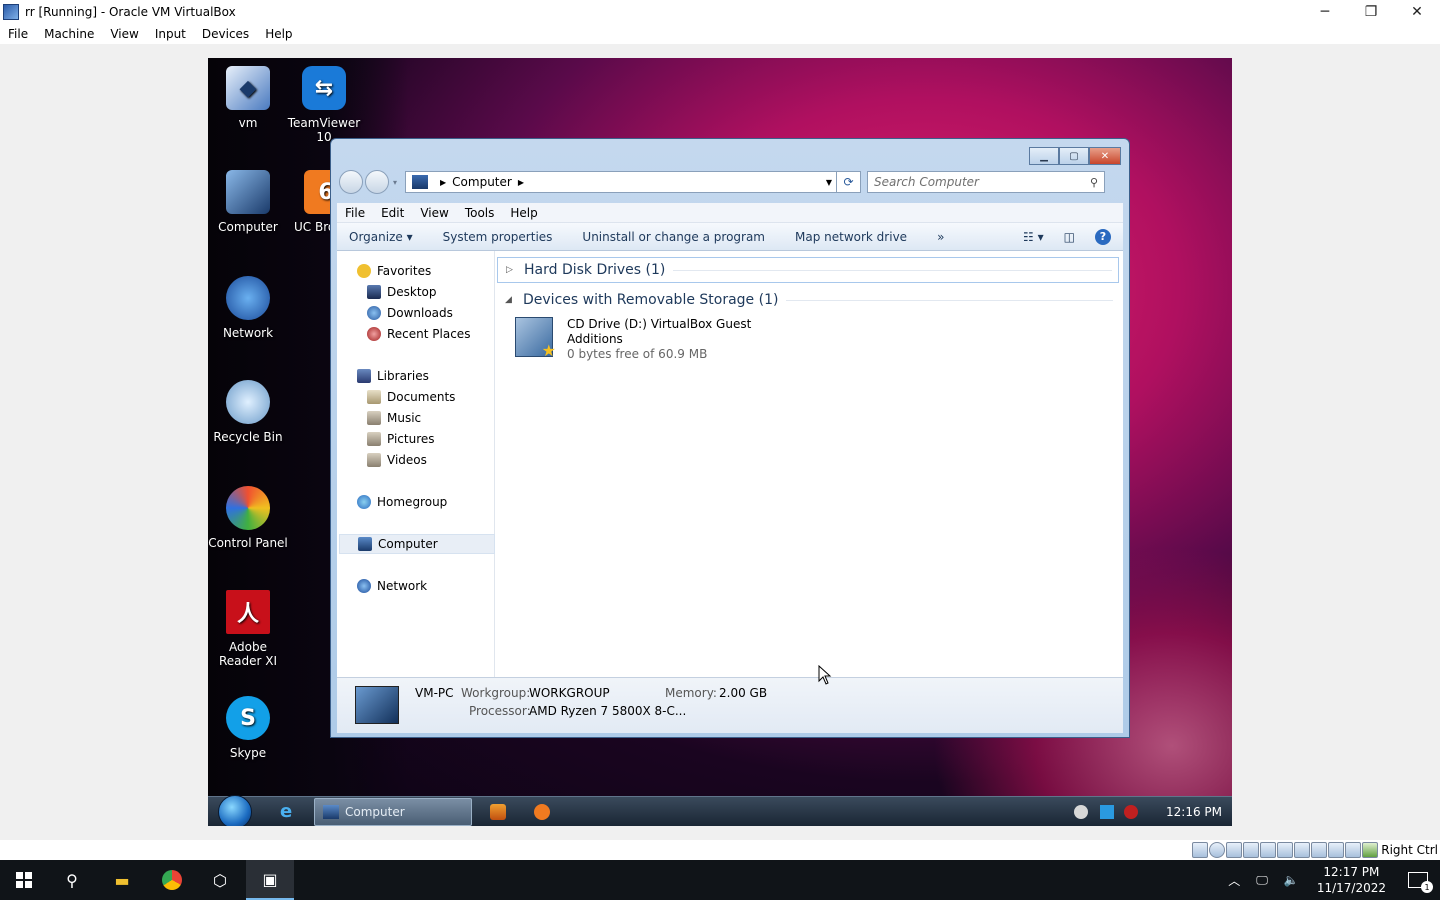 The height and width of the screenshot is (900, 1440). What do you see at coordinates (220, 880) in the screenshot?
I see `virtualbox-manager-icon: ⬡` at bounding box center [220, 880].